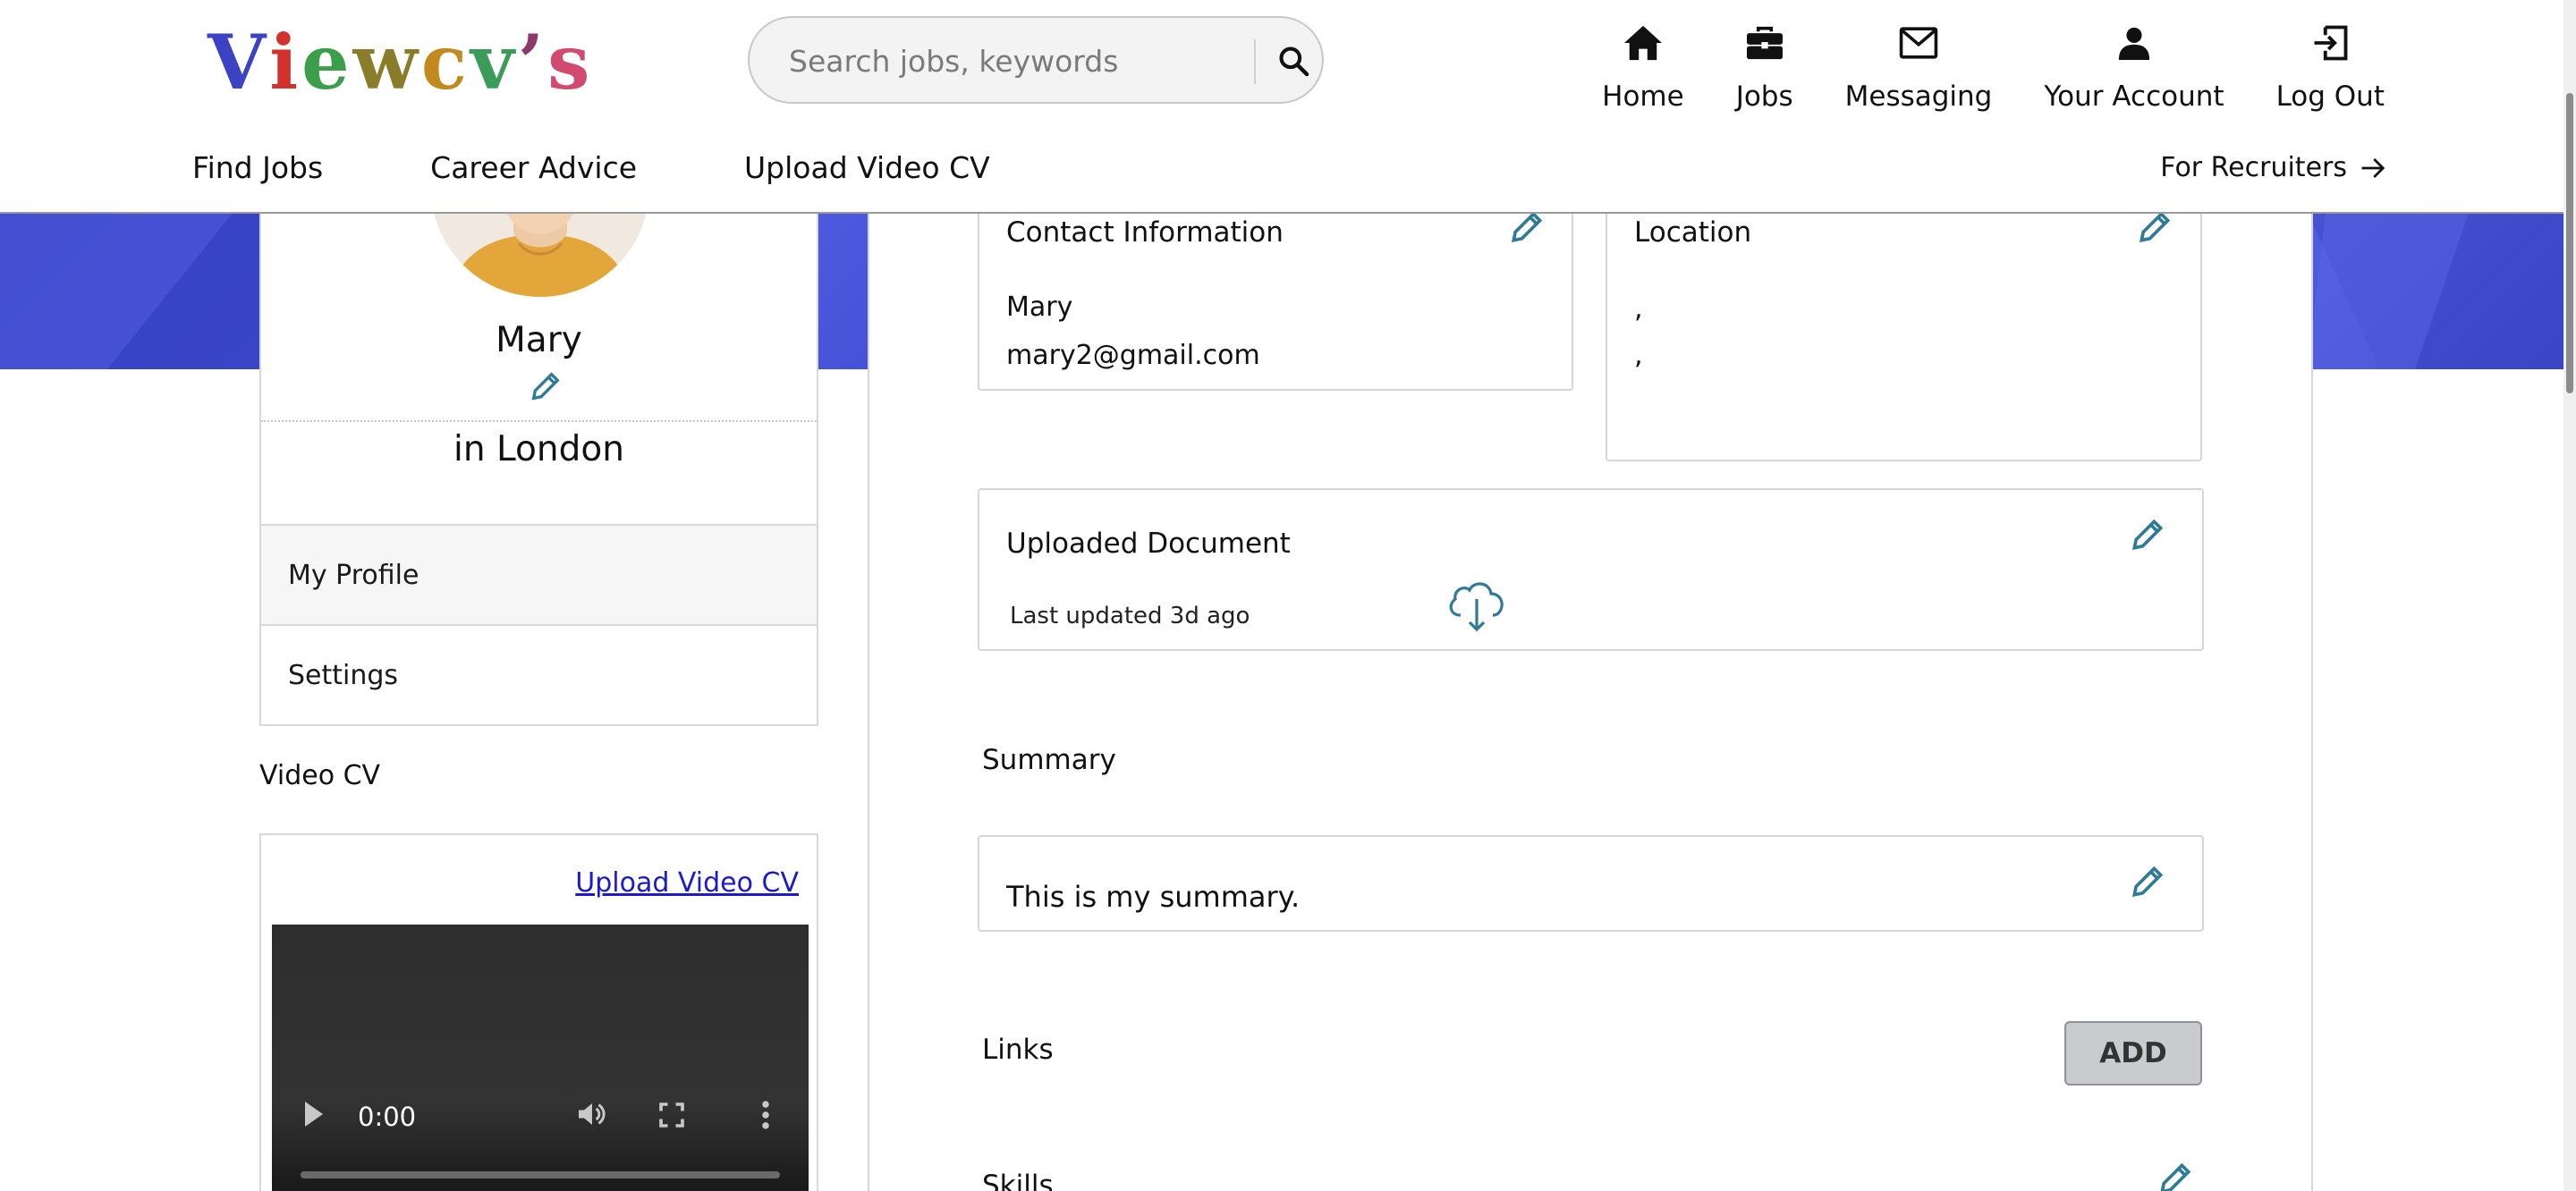 The height and width of the screenshot is (1191, 2576). I want to click on nav-jobs-label: Jobs, so click(1764, 96).